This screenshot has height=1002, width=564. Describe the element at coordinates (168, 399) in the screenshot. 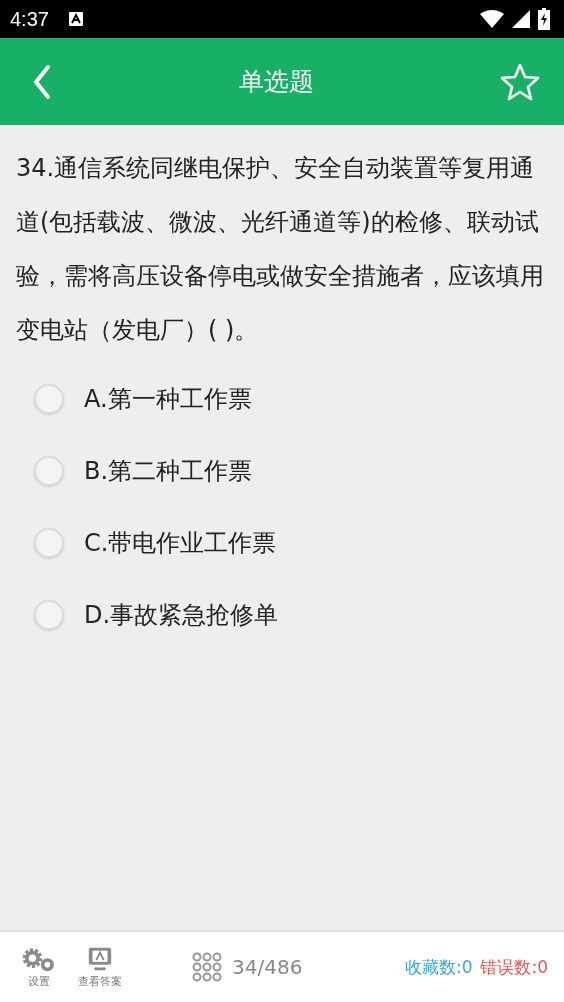

I see `option-label: A.第一种工作票` at that location.